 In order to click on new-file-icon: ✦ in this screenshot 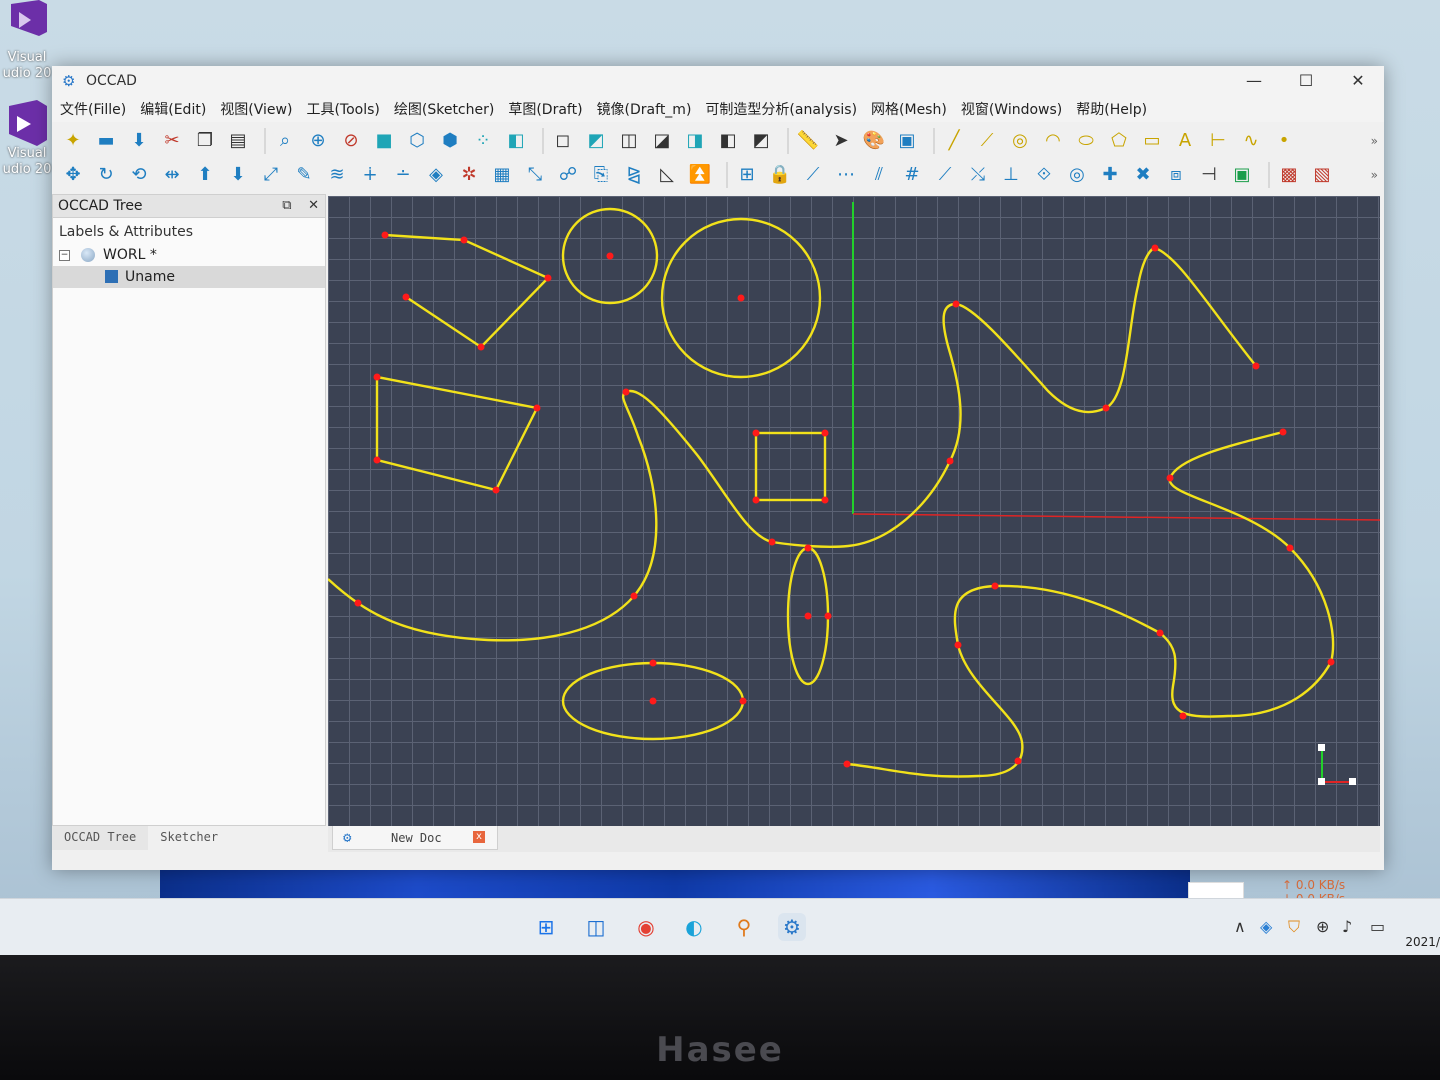, I will do `click(73, 141)`.